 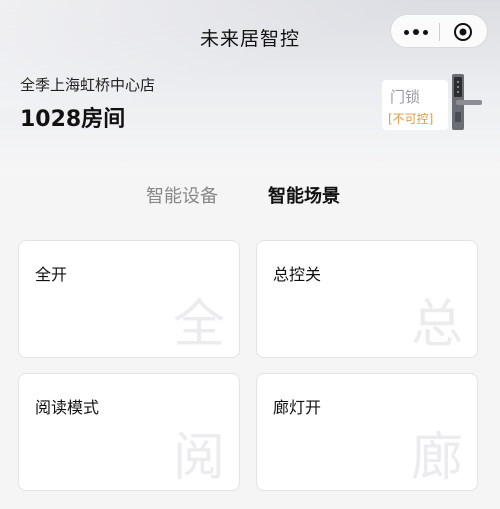 I want to click on scene-card-watermark: 全, so click(x=198, y=325).